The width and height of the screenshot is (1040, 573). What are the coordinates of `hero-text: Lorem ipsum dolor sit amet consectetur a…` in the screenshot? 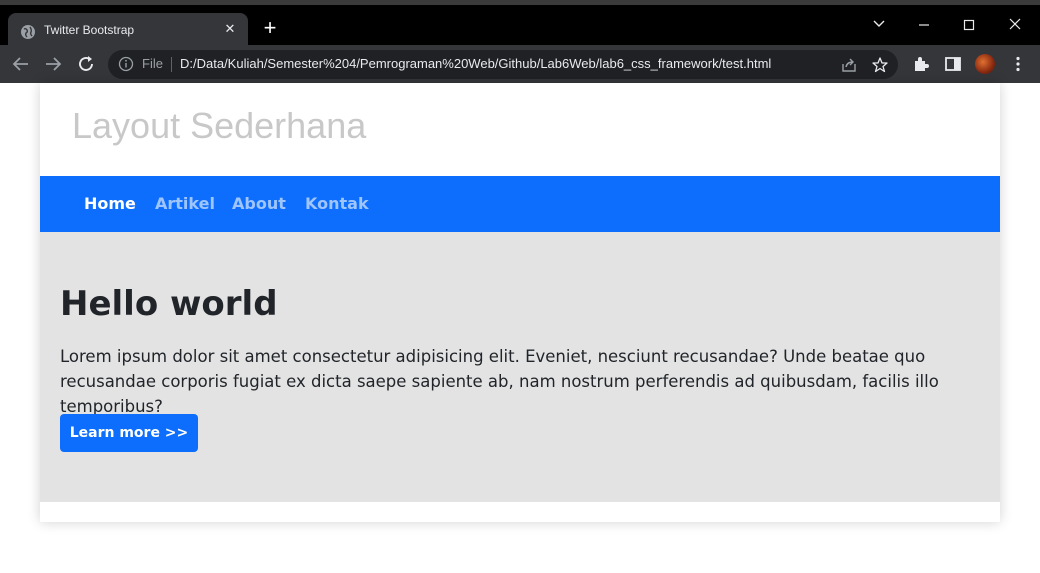 It's located at (499, 381).